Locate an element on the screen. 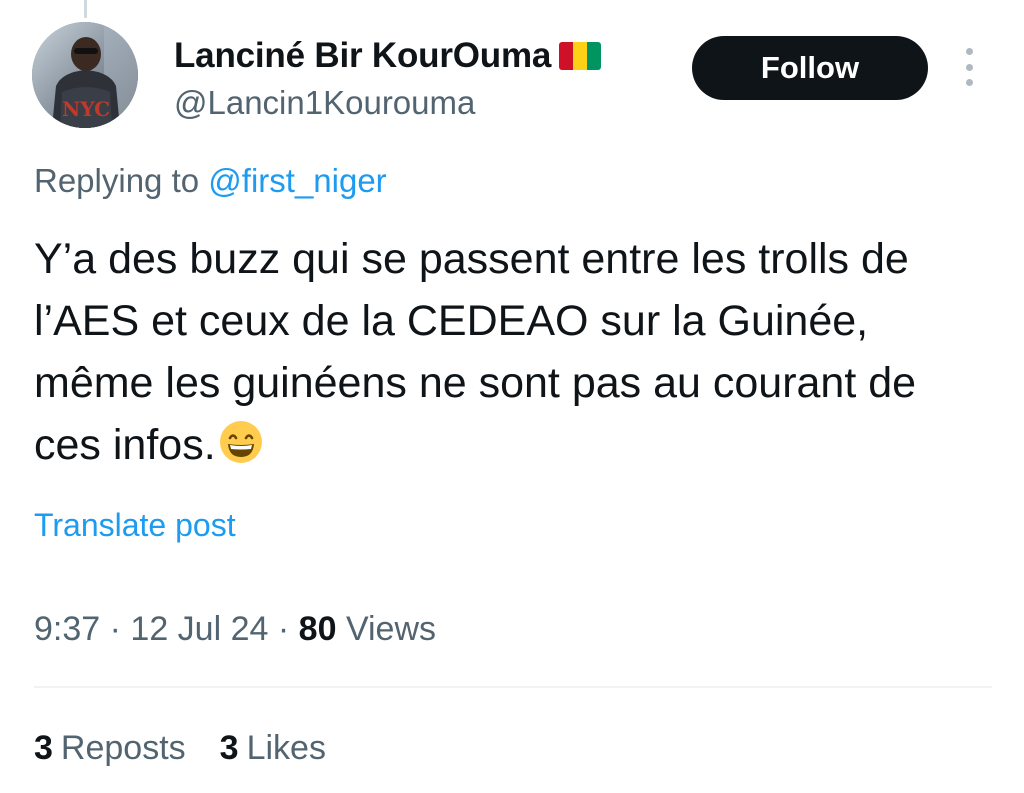  replying-to-label: Replying to is located at coordinates (117, 180).